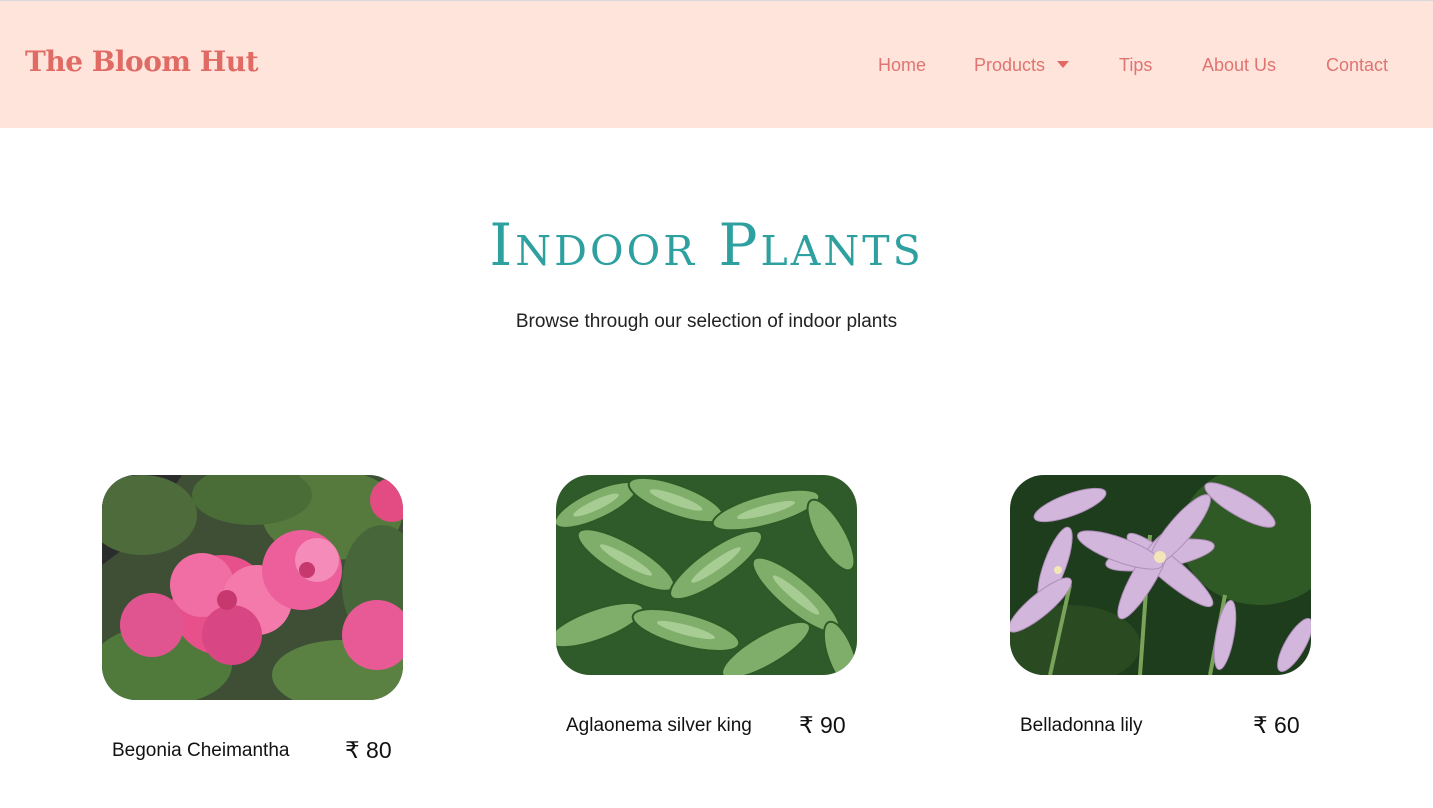  What do you see at coordinates (1357, 65) in the screenshot?
I see `nav-contact-link: Contact` at bounding box center [1357, 65].